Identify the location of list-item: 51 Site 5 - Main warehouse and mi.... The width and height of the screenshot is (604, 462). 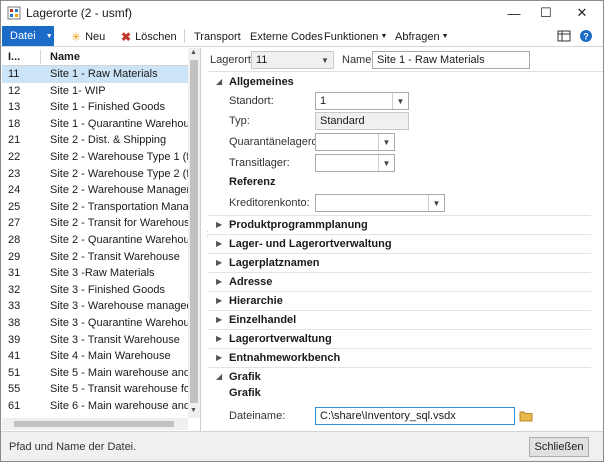
(95, 373).